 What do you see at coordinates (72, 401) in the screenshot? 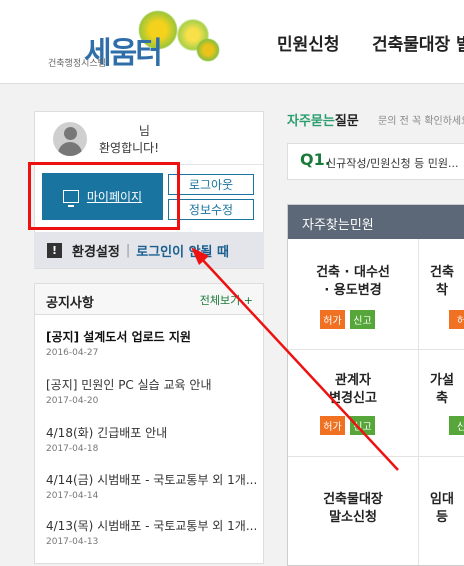
I see `notice-item-date: 2017-04-20` at bounding box center [72, 401].